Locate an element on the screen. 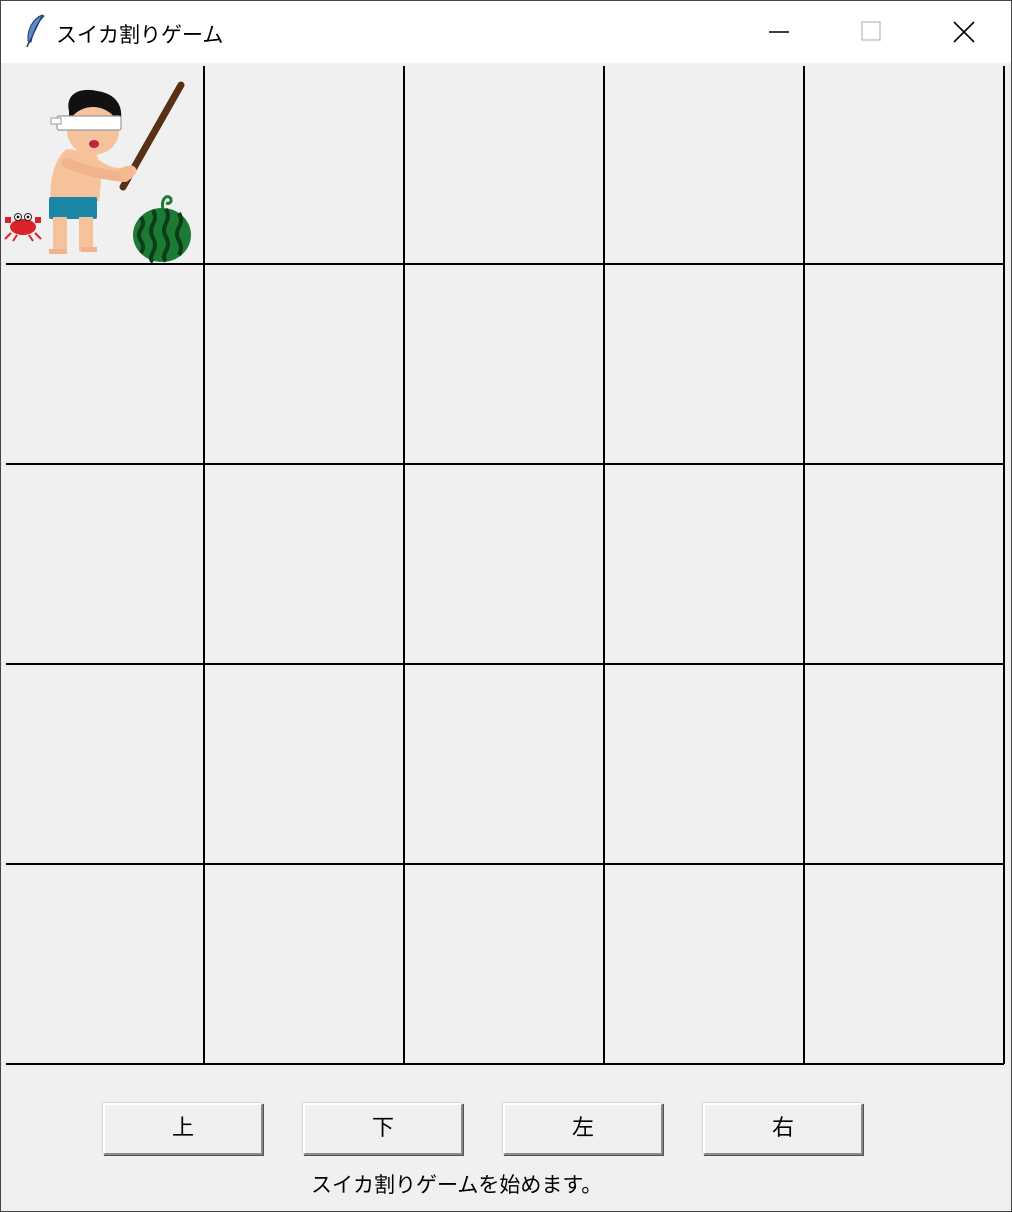 Image resolution: width=1012 pixels, height=1212 pixels. minimize-button is located at coordinates (779, 32).